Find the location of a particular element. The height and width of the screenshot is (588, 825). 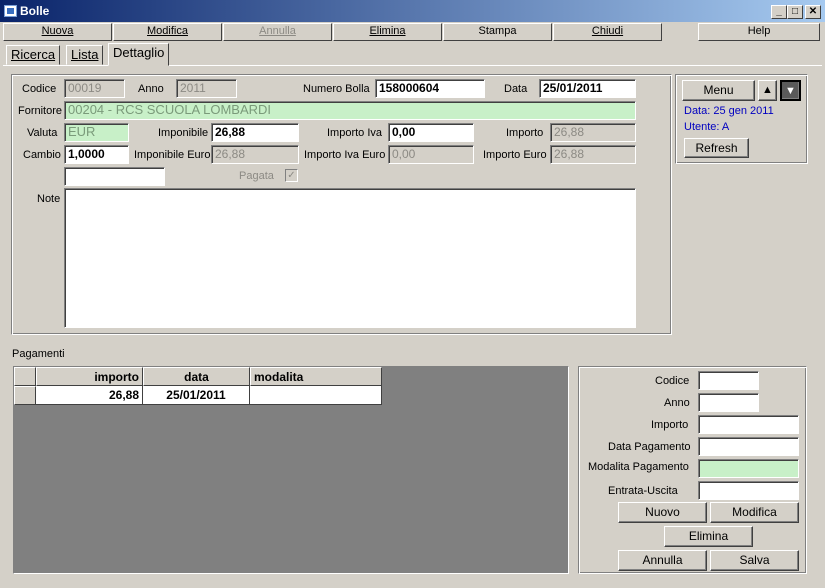

chiudi-button: Chiudi is located at coordinates (607, 32).